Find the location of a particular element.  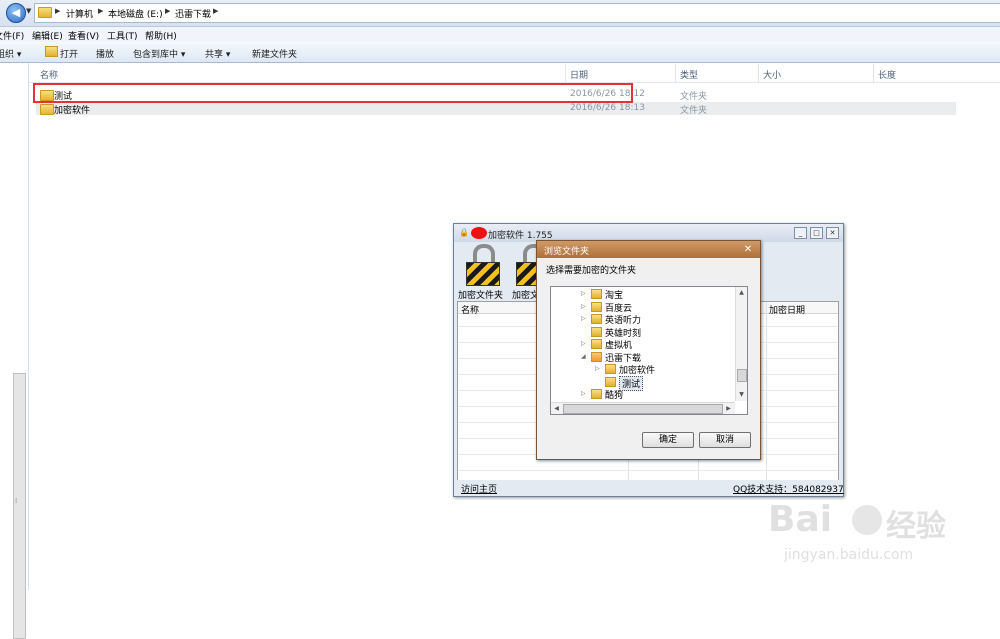

list-column-name: 名称 is located at coordinates (470, 309).